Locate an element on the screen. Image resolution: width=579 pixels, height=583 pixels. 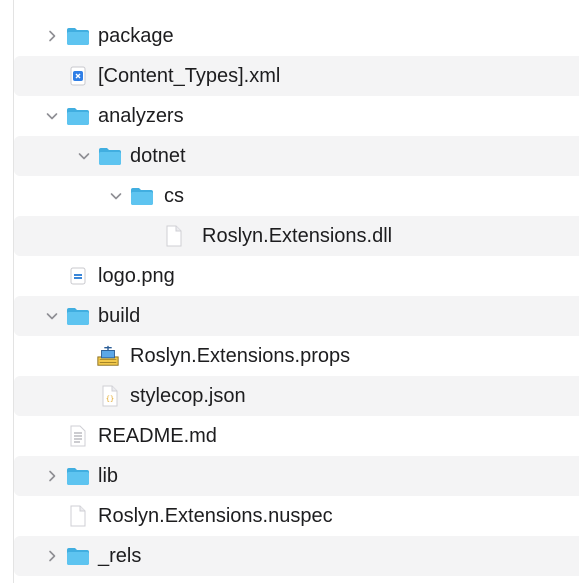
item-name: [Content_Types].xml is located at coordinates (189, 76).